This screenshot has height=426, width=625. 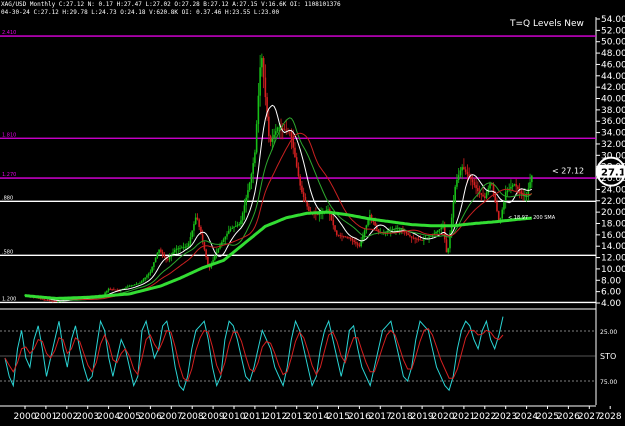 What do you see at coordinates (192, 417) in the screenshot?
I see `x-tick-label: 2008` at bounding box center [192, 417].